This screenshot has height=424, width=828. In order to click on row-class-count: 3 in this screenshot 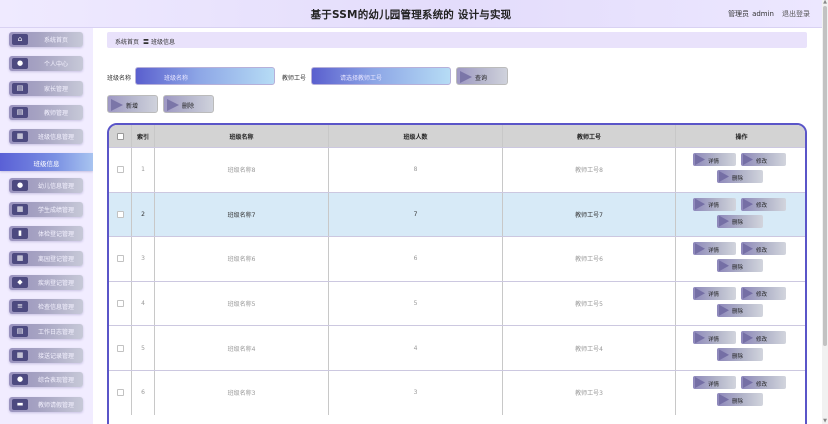, I will do `click(416, 393)`.